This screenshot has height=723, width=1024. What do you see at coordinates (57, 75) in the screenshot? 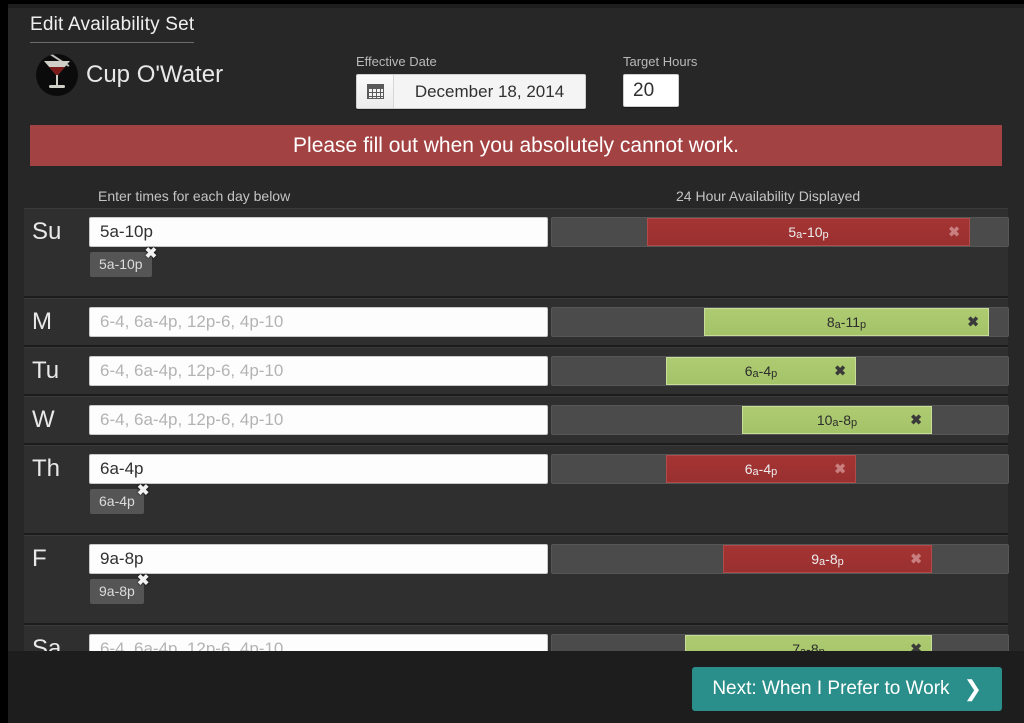
I see `martini-glass-avatar-icon` at bounding box center [57, 75].